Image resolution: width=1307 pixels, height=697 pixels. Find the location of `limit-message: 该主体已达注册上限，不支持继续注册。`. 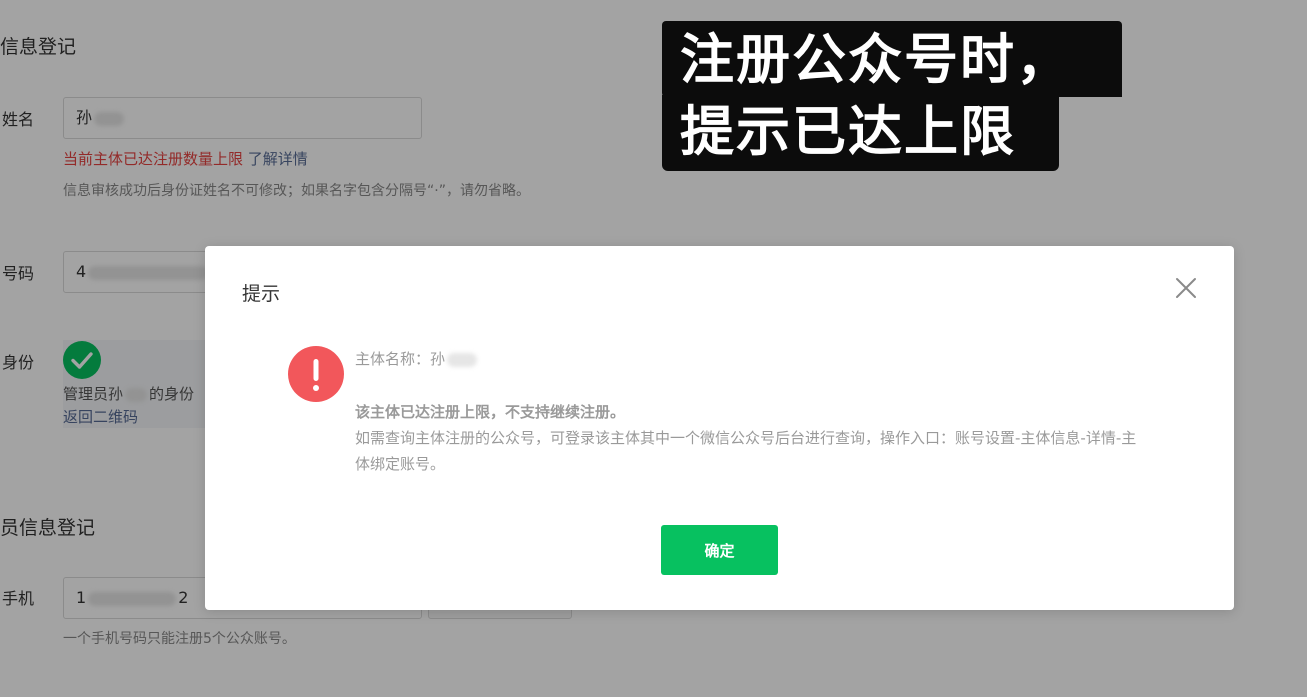

limit-message: 该主体已达注册上限，不支持继续注册。 is located at coordinates (490, 412).